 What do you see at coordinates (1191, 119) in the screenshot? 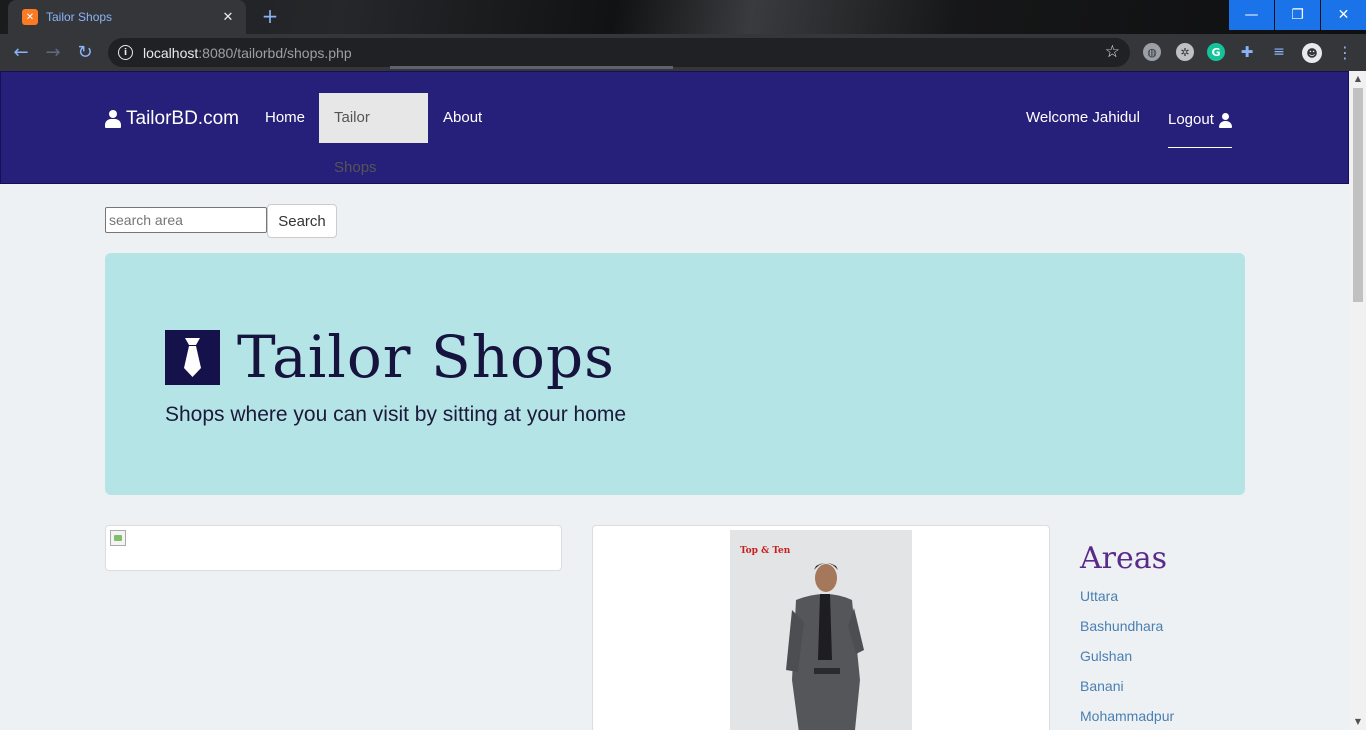
I see `logout-label: Logout` at bounding box center [1191, 119].